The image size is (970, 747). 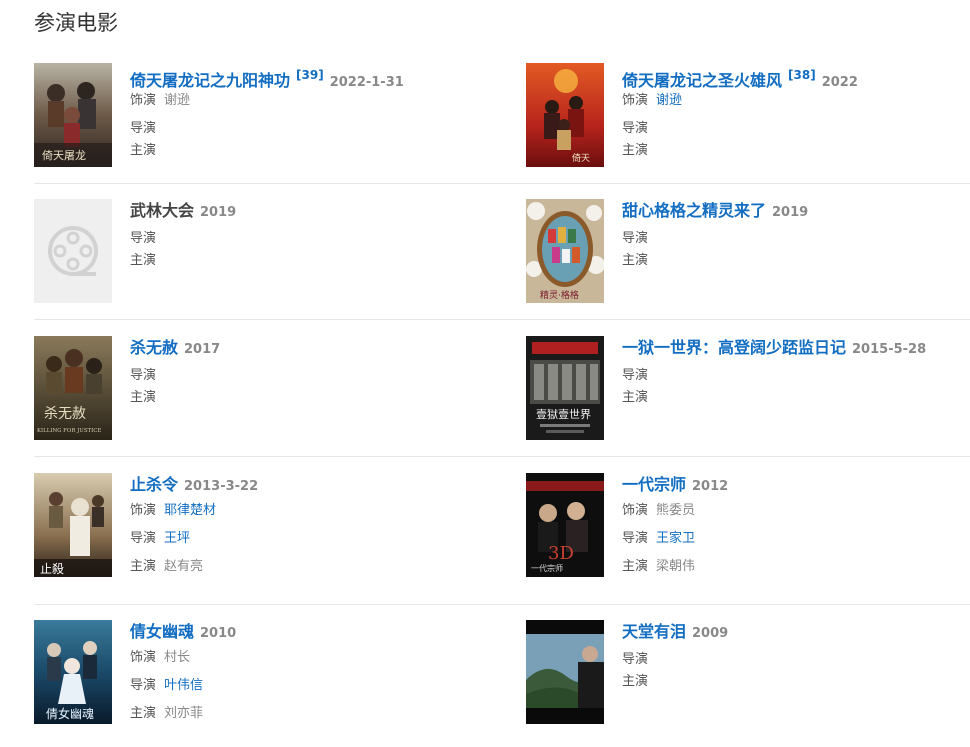 What do you see at coordinates (300, 539) in the screenshot?
I see `director-line: 导演 王坪` at bounding box center [300, 539].